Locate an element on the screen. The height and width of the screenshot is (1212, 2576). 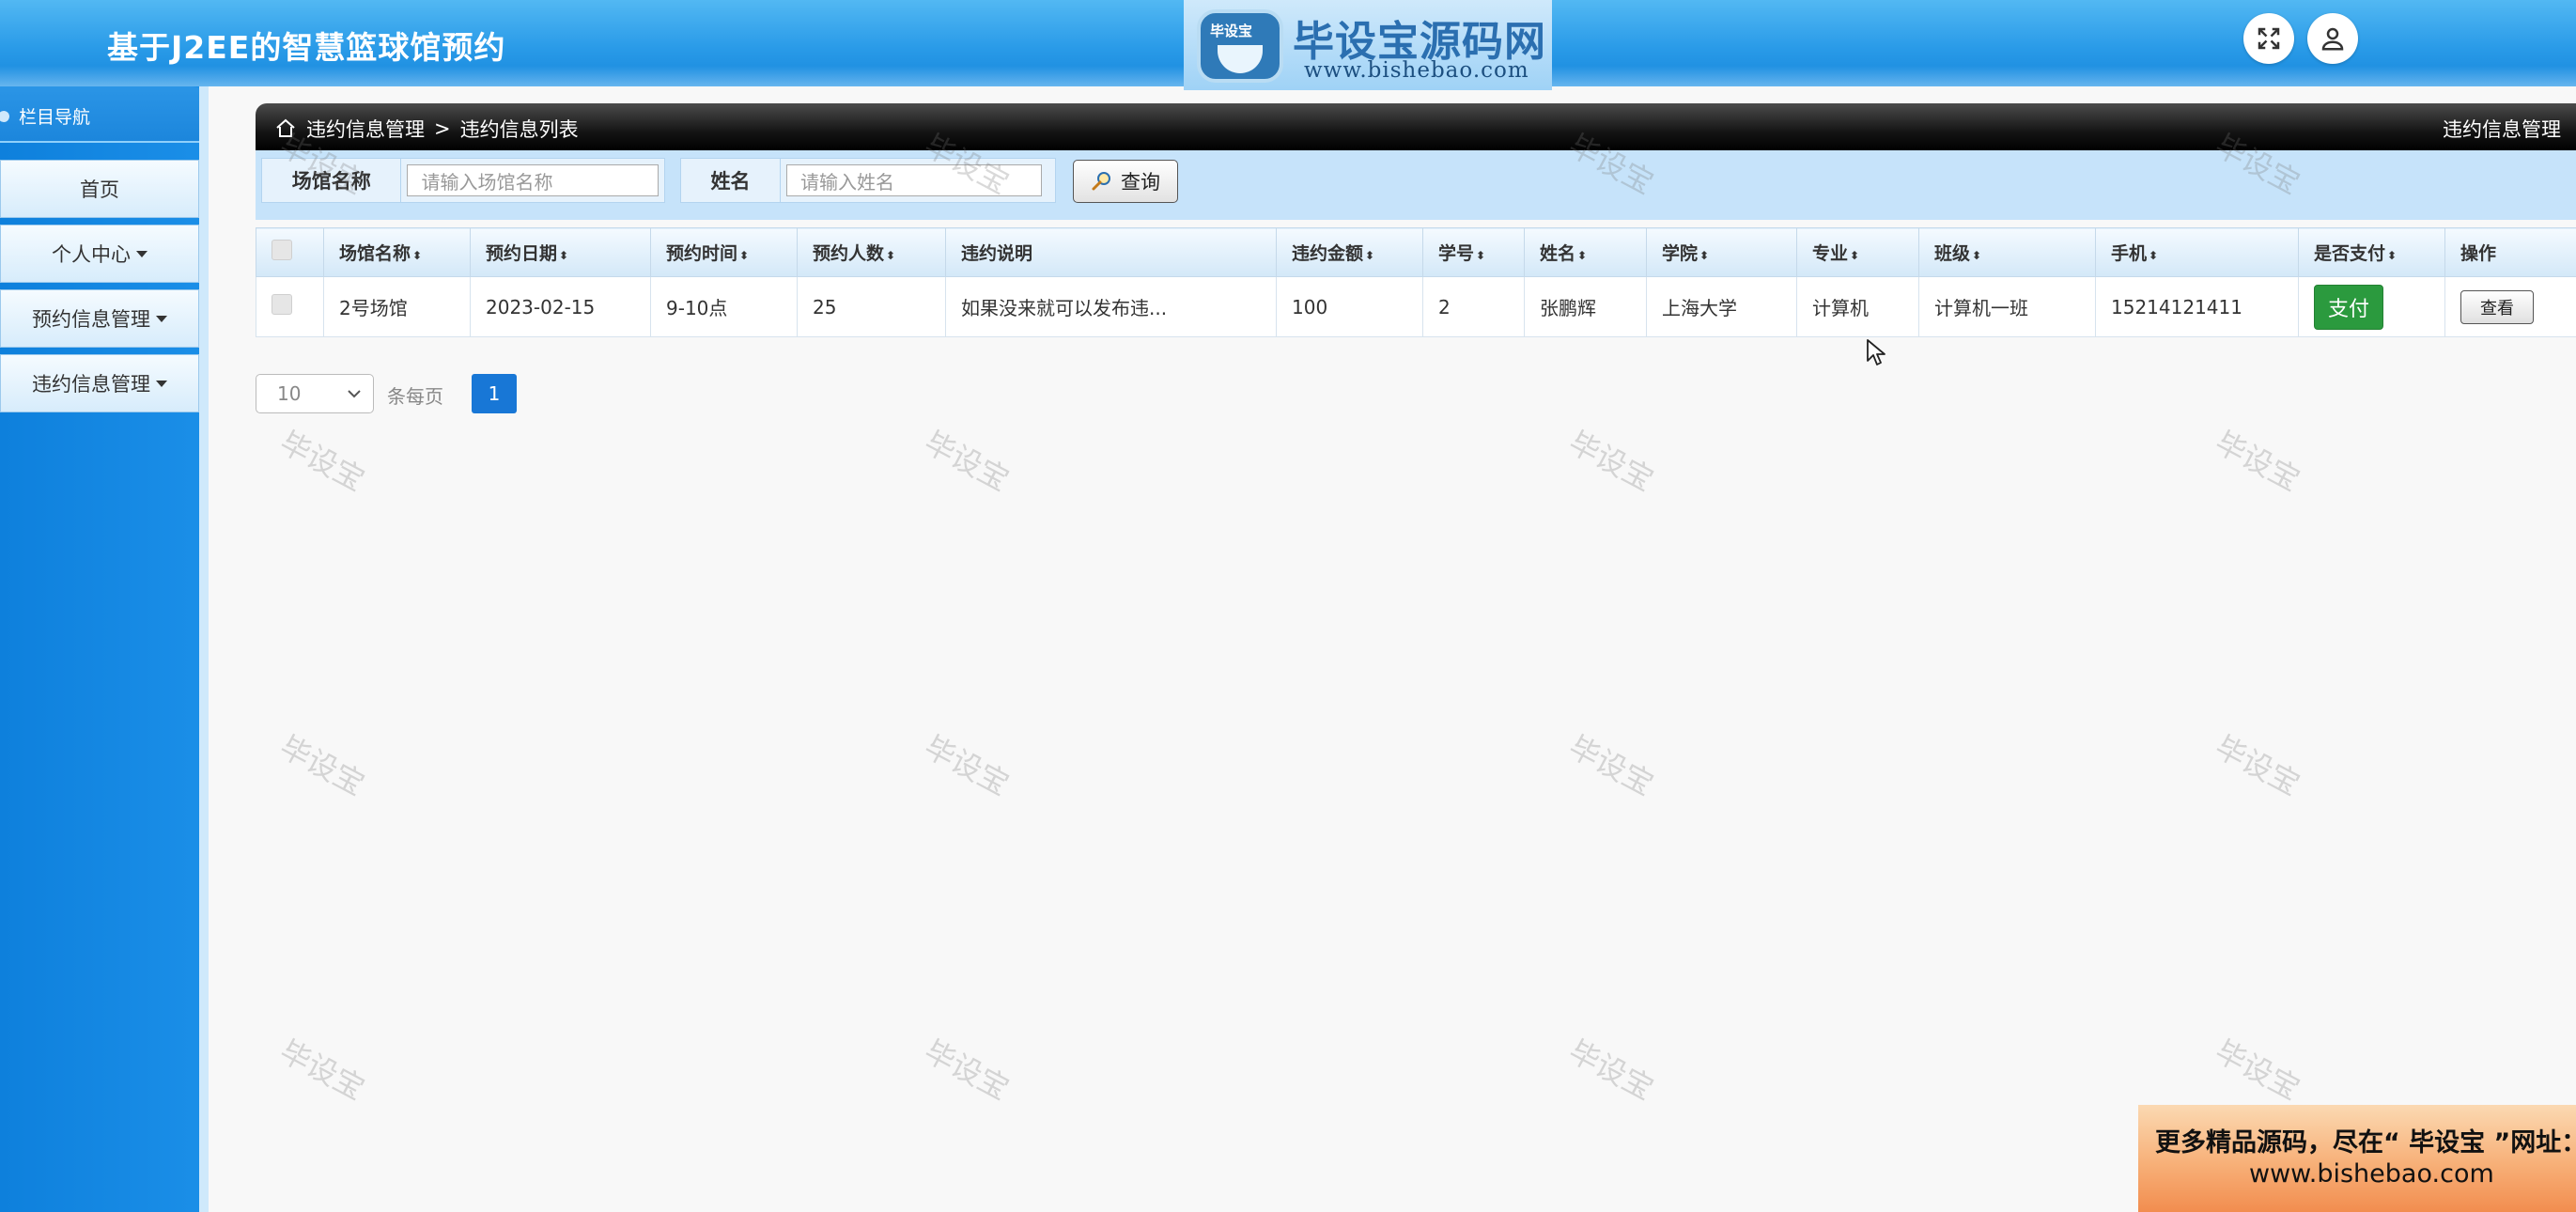
column-header: 预约时间 ⬍ is located at coordinates (724, 252).